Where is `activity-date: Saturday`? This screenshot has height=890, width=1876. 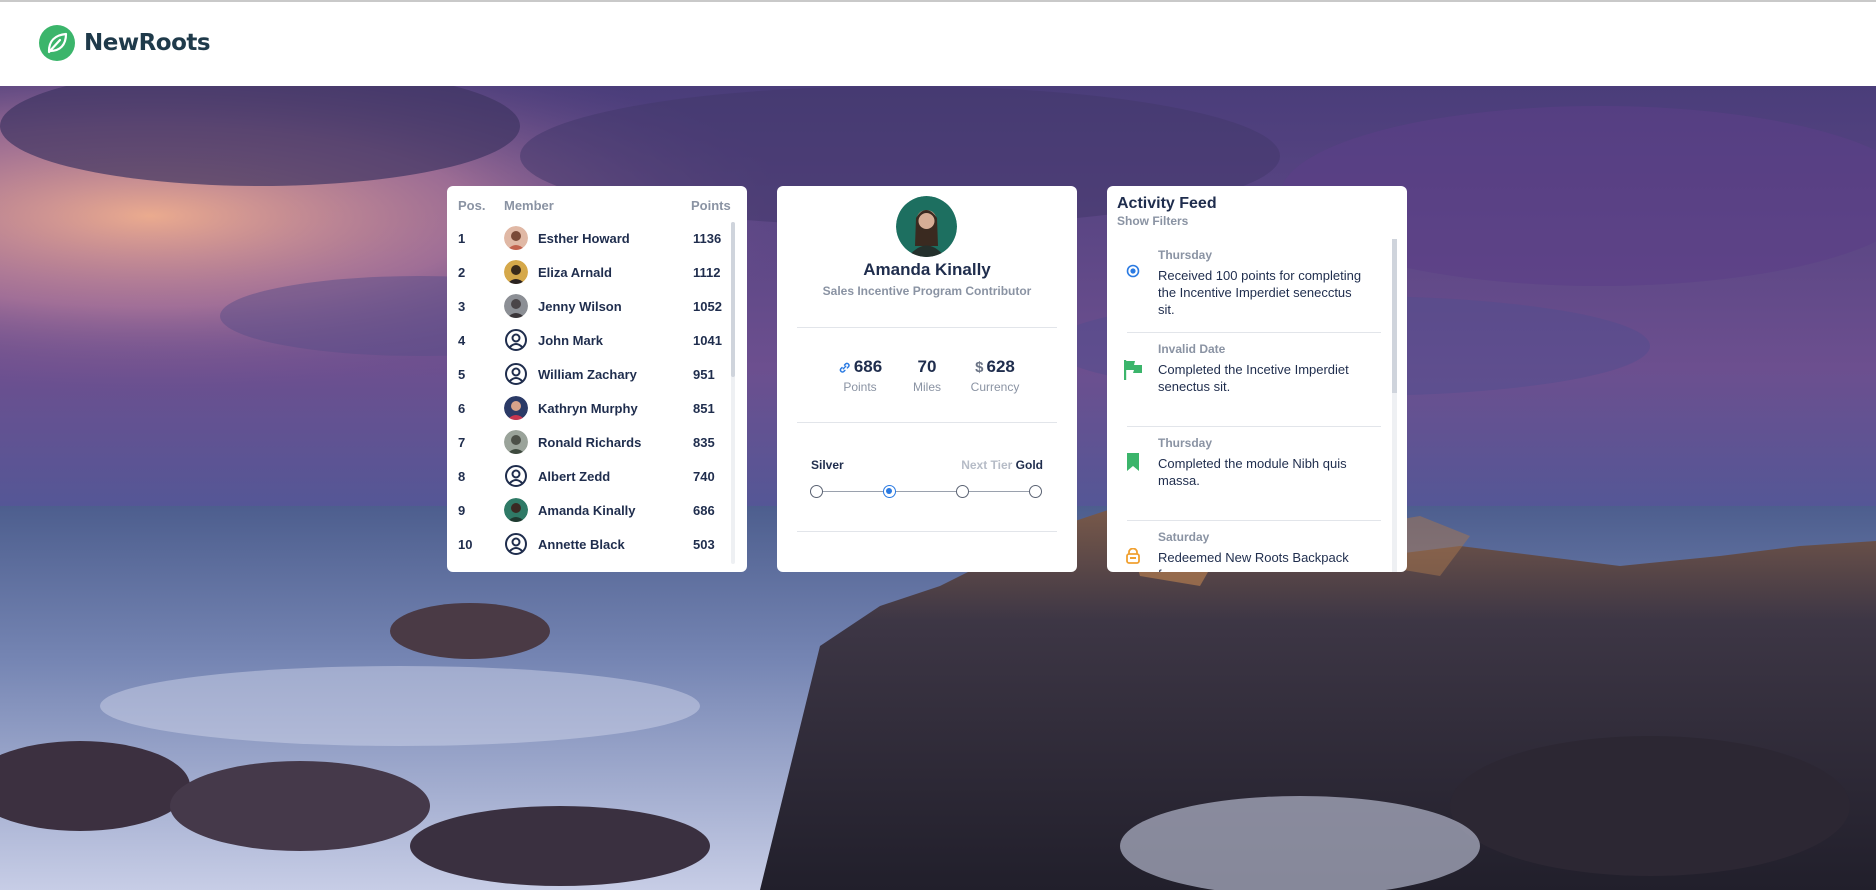
activity-date: Saturday is located at coordinates (1184, 537).